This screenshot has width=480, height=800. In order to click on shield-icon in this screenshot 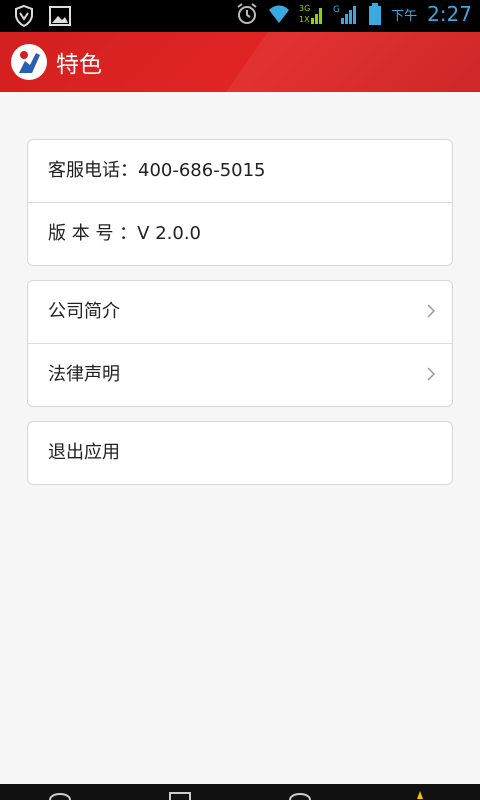, I will do `click(24, 16)`.